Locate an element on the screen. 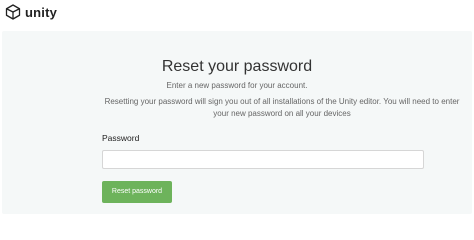  unity-cube-icon is located at coordinates (13, 12).